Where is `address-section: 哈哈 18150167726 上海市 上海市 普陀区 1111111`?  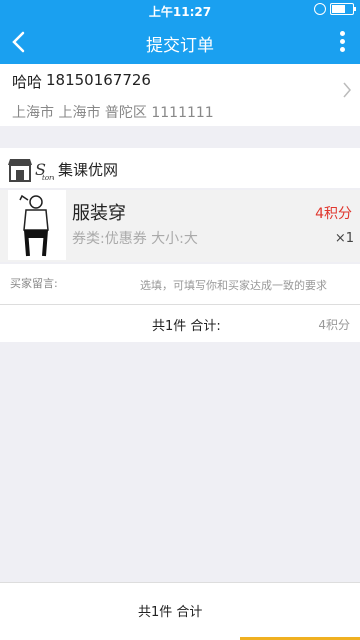
address-section: 哈哈 18150167726 上海市 上海市 普陀区 1111111 is located at coordinates (180, 95).